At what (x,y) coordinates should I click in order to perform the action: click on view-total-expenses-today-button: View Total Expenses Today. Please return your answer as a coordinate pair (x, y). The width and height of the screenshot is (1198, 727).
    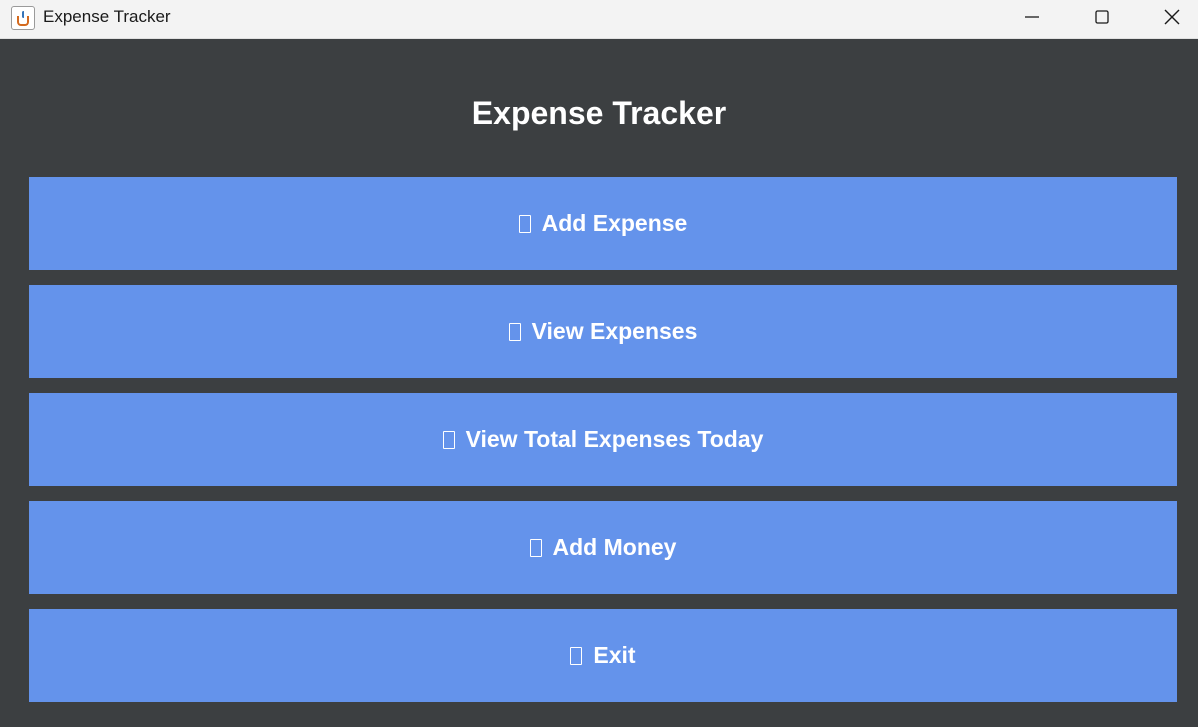
    Looking at the image, I should click on (603, 439).